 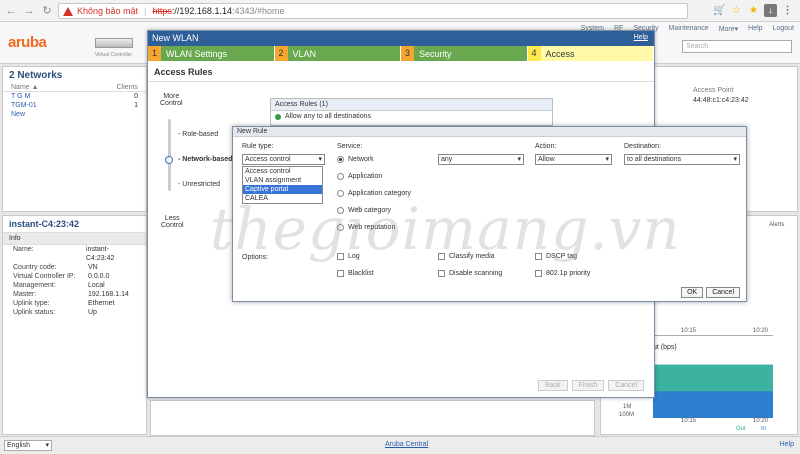 What do you see at coordinates (466, 256) in the screenshot?
I see `classify-media-checkbox: Classify media` at bounding box center [466, 256].